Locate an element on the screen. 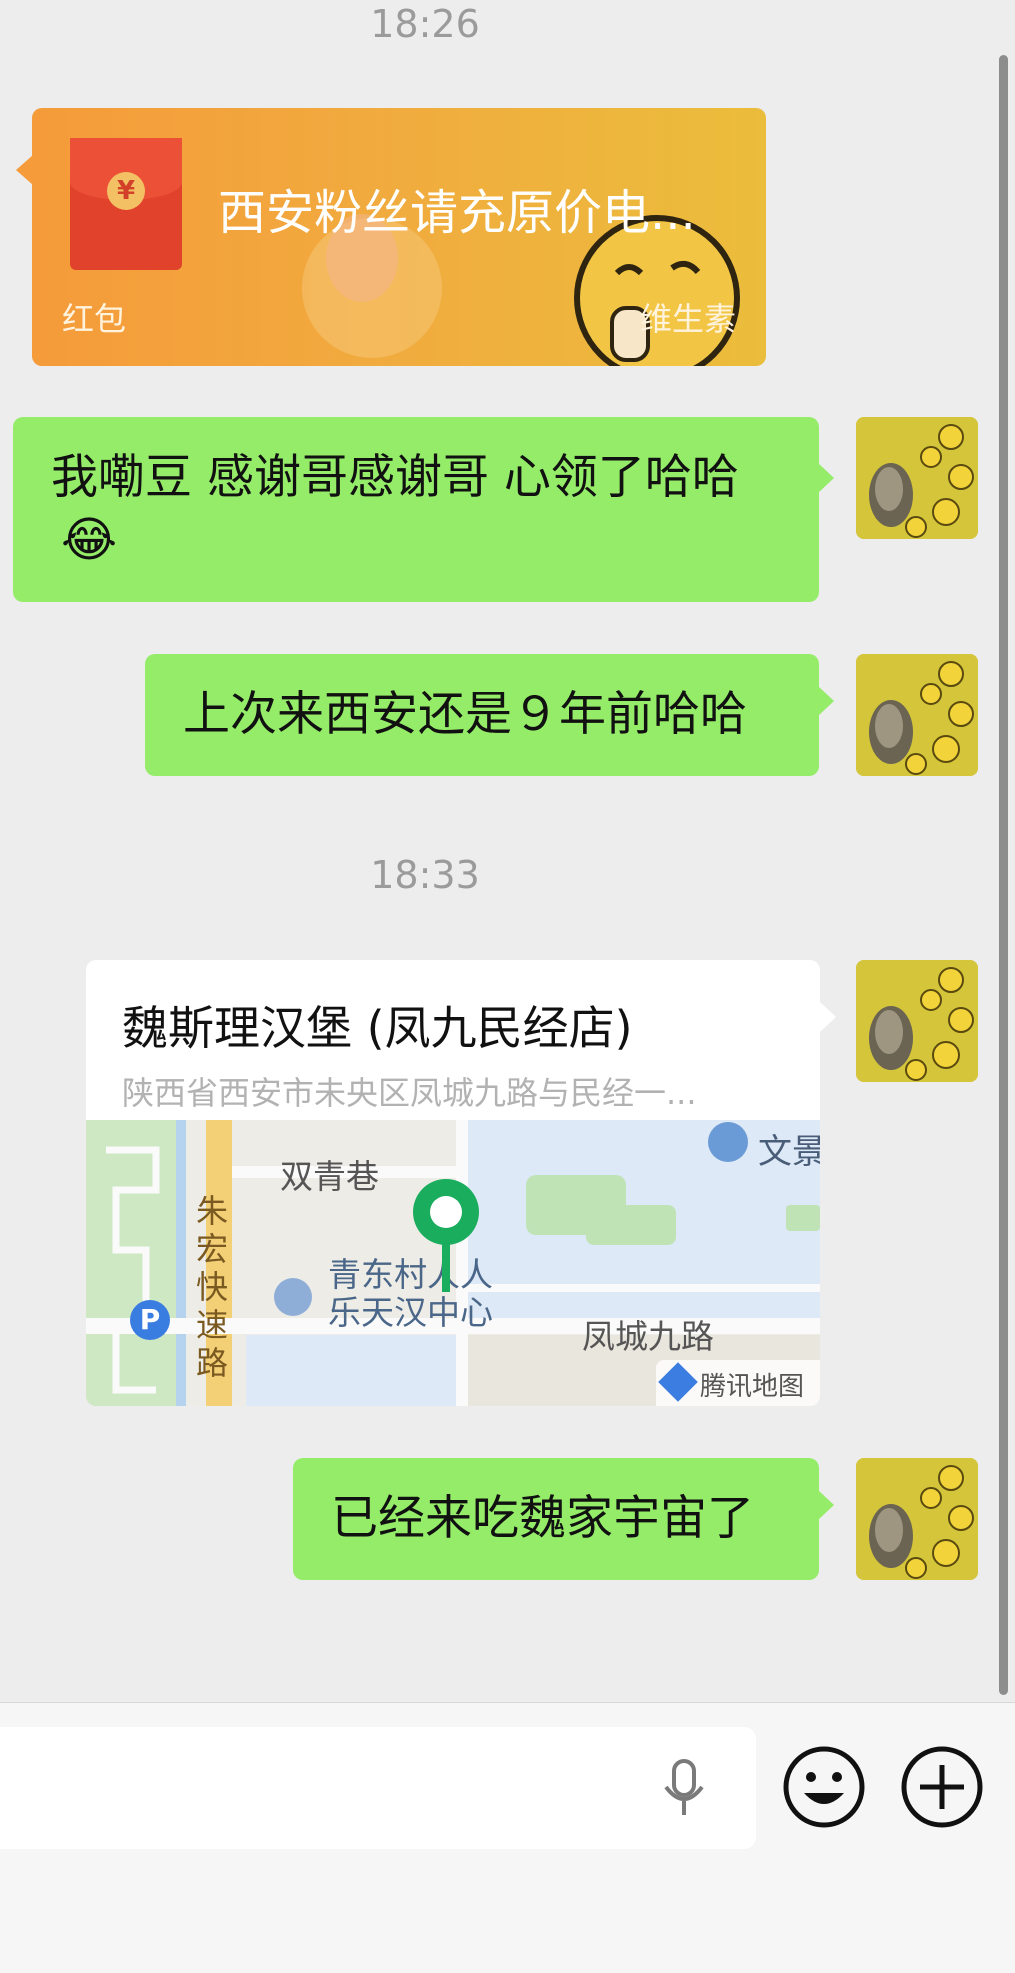 The width and height of the screenshot is (1015, 1973). scrollbar is located at coordinates (1003, 875).